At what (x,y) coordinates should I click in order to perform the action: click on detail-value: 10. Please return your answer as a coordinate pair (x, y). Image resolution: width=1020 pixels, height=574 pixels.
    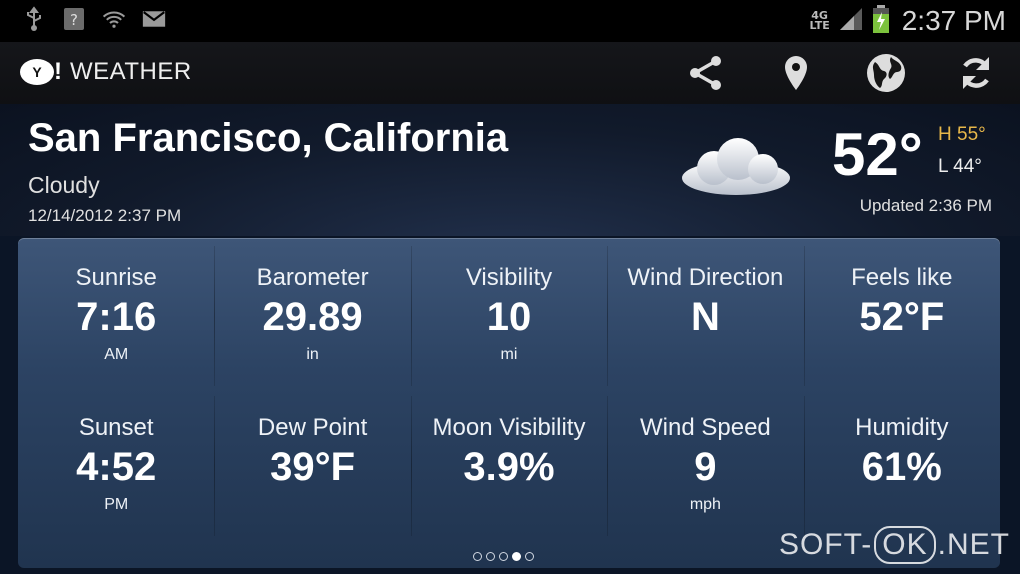
    Looking at the image, I should click on (509, 317).